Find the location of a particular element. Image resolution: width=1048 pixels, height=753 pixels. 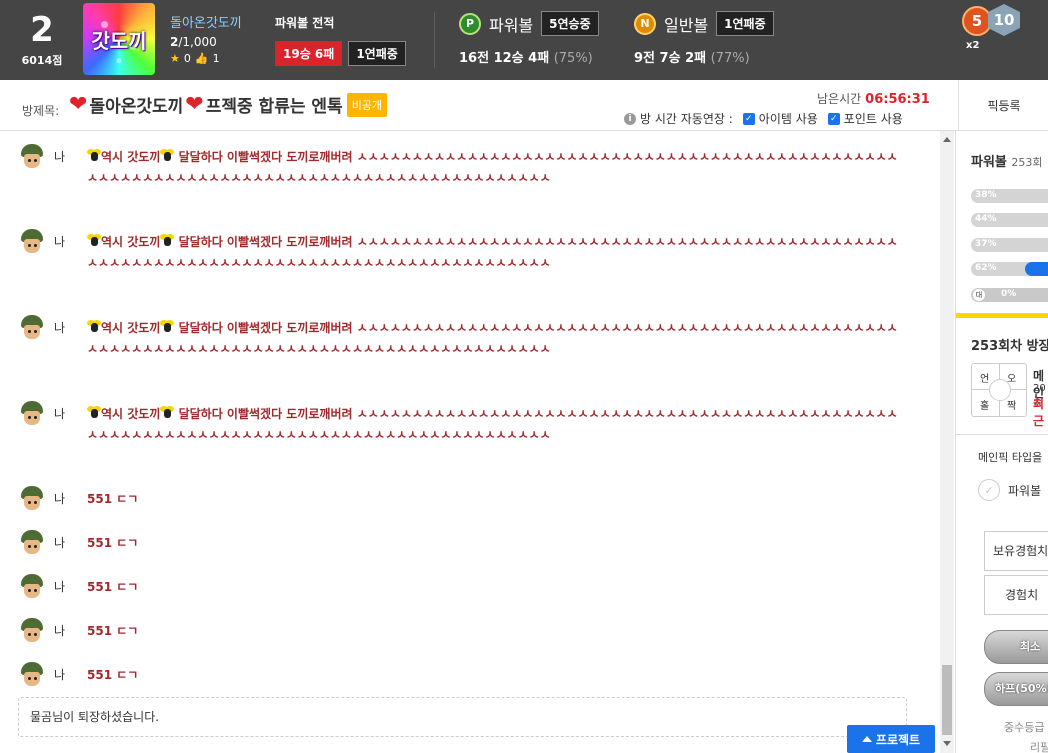

room-title-label: 방제목: is located at coordinates (41, 111).